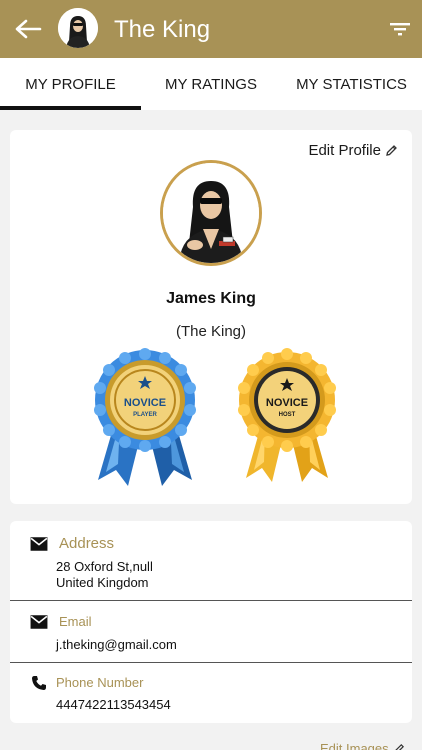 This screenshot has width=422, height=750. What do you see at coordinates (104, 566) in the screenshot?
I see `address-line1: 28 Oxford St,null` at bounding box center [104, 566].